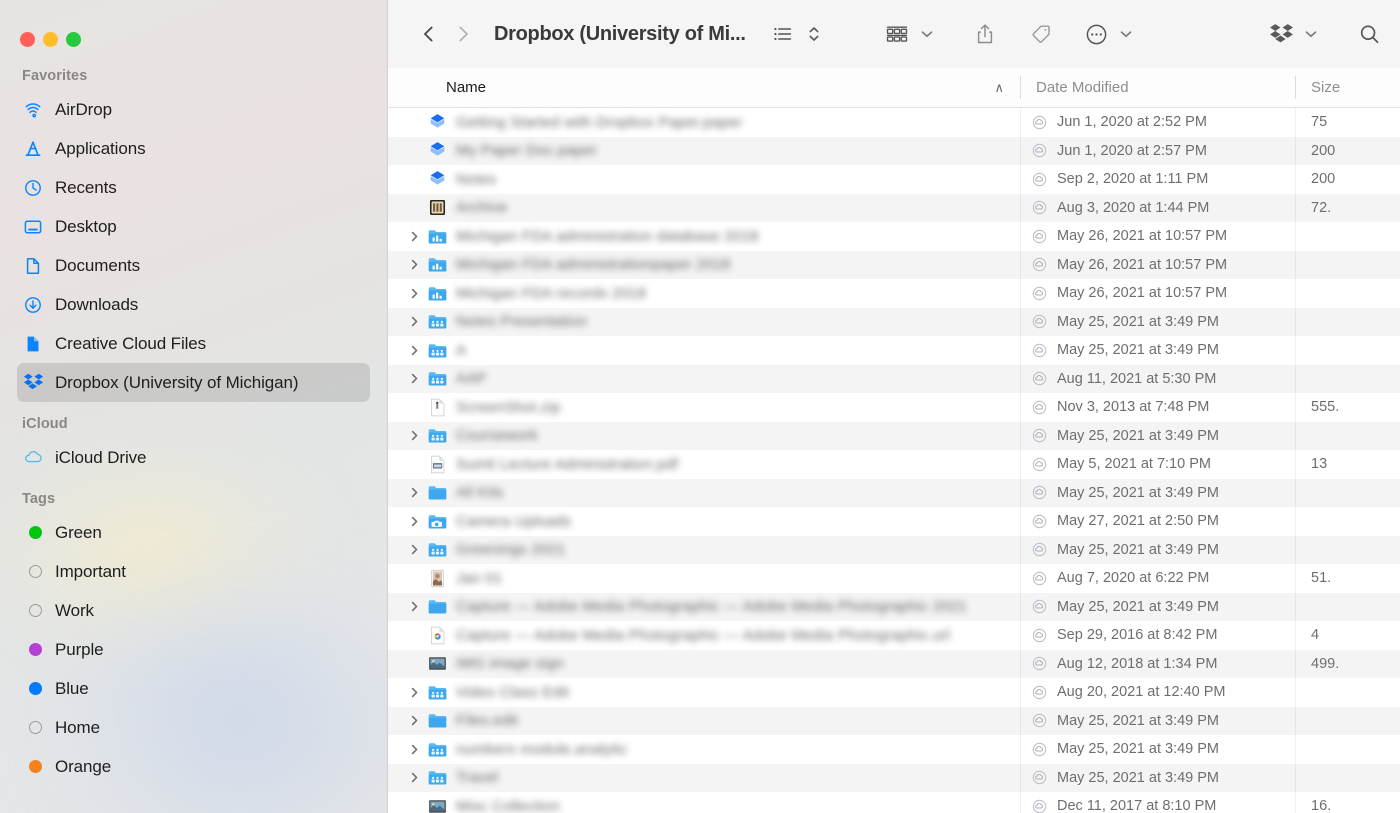 Image resolution: width=1400 pixels, height=813 pixels. I want to click on cell-name: Michigan FDA records 2018, so click(704, 293).